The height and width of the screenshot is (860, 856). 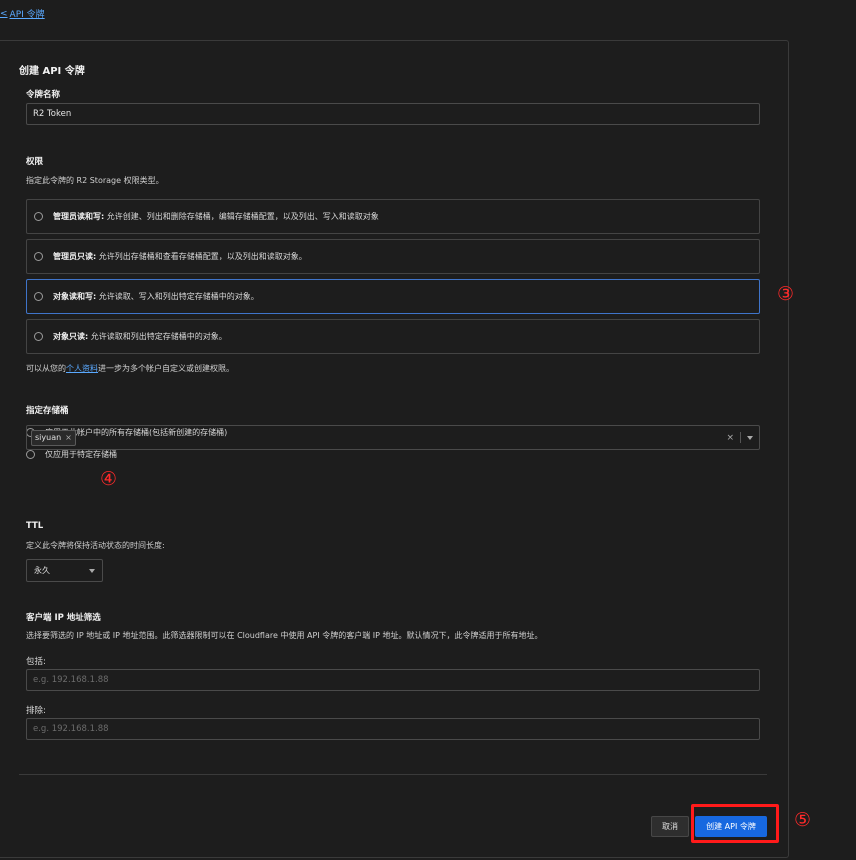 I want to click on ttl-select: 永久, so click(x=64, y=570).